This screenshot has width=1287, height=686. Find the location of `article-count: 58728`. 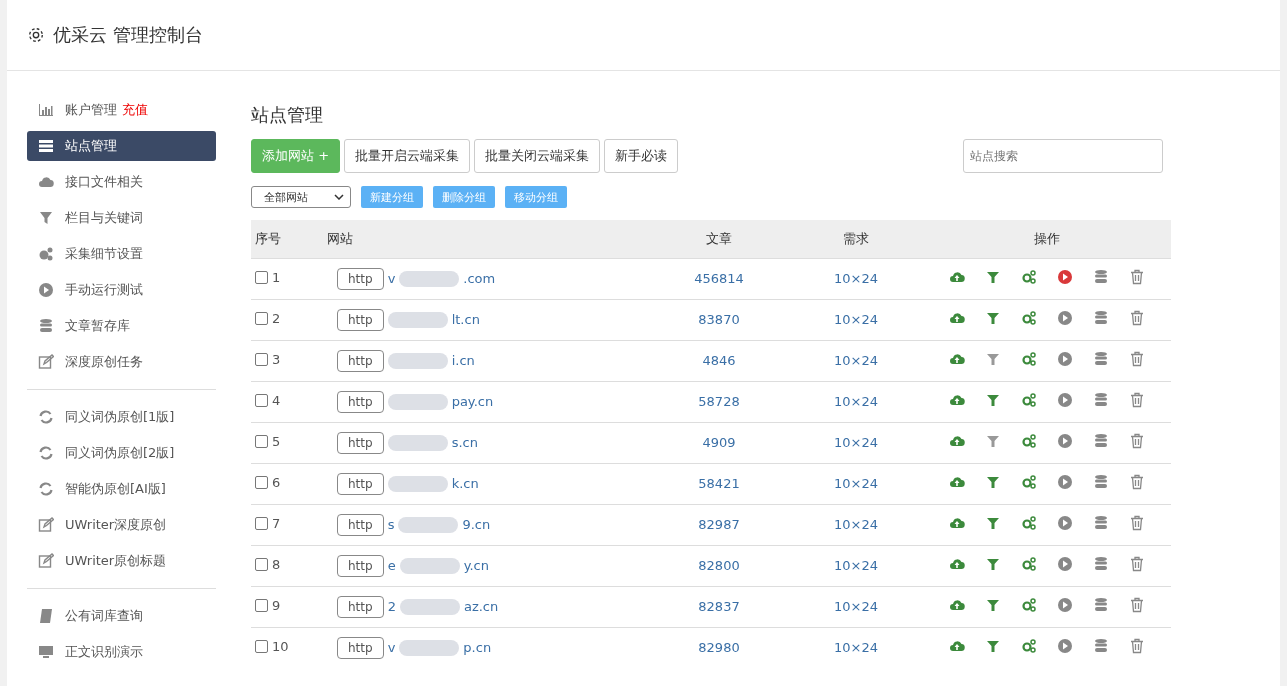

article-count: 58728 is located at coordinates (719, 401).